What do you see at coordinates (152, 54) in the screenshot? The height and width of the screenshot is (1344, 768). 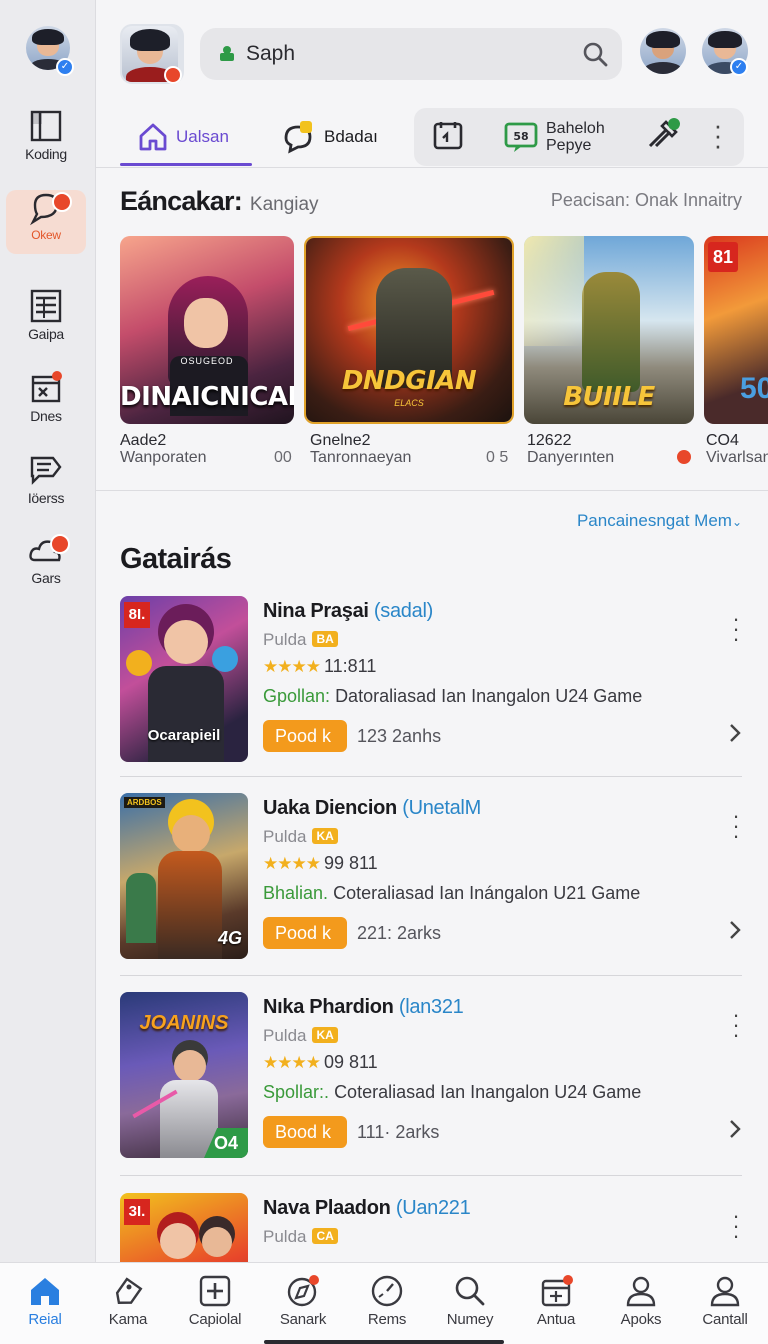 I see `game-avatar` at bounding box center [152, 54].